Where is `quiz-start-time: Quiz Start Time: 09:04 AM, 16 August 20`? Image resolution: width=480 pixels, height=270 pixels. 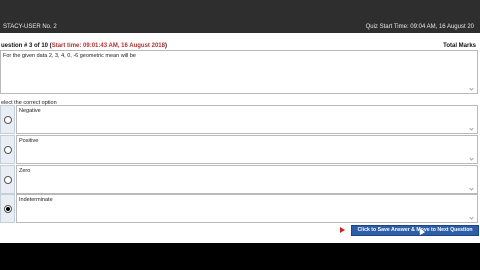 quiz-start-time: Quiz Start Time: 09:04 AM, 16 August 20 is located at coordinates (419, 27).